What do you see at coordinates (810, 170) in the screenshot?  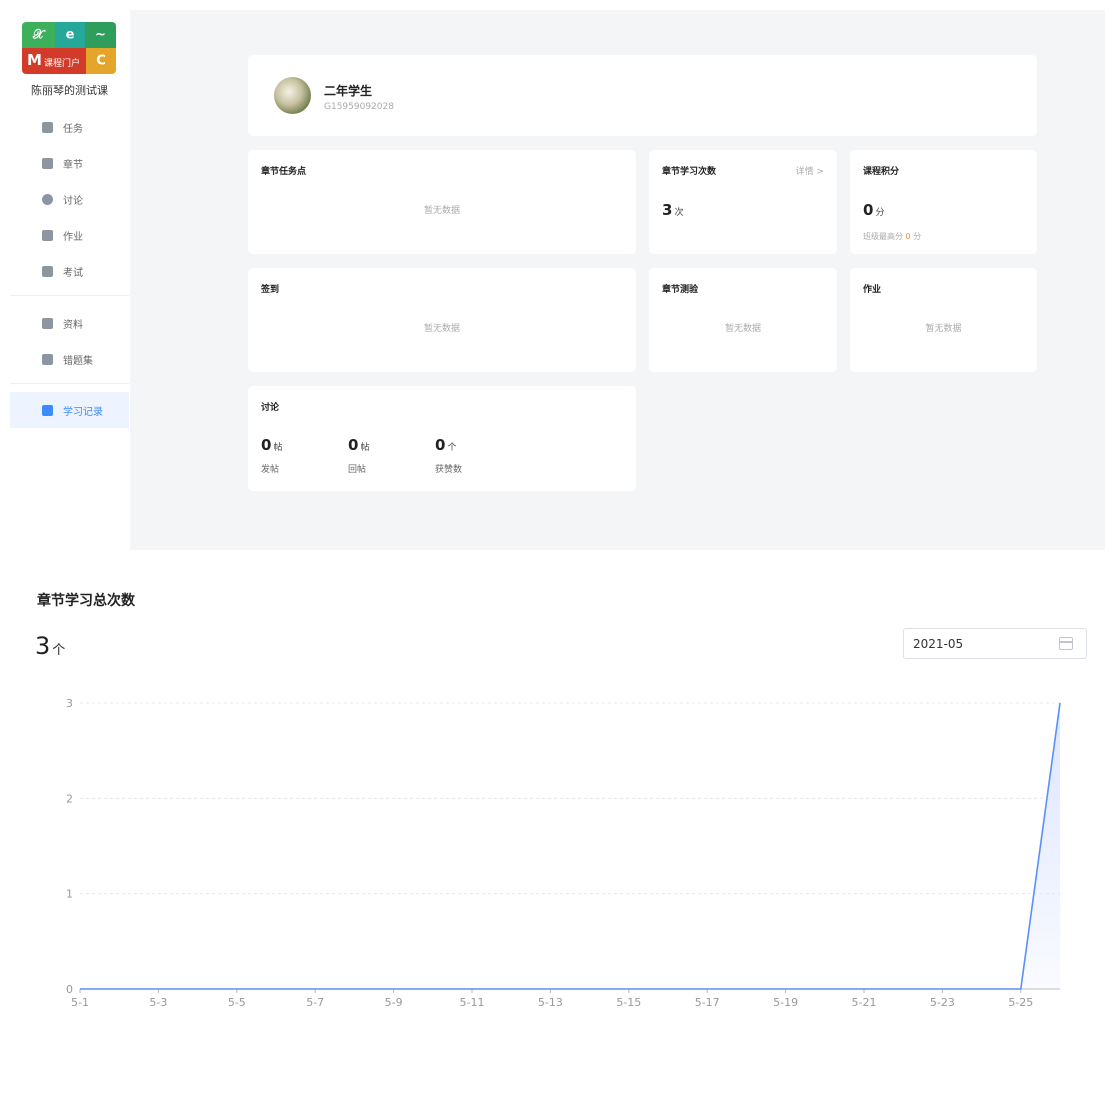 I see `details-link: 详情 >` at bounding box center [810, 170].